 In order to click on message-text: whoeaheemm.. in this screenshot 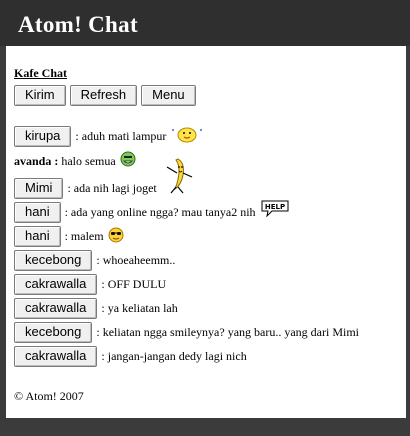, I will do `click(139, 260)`.